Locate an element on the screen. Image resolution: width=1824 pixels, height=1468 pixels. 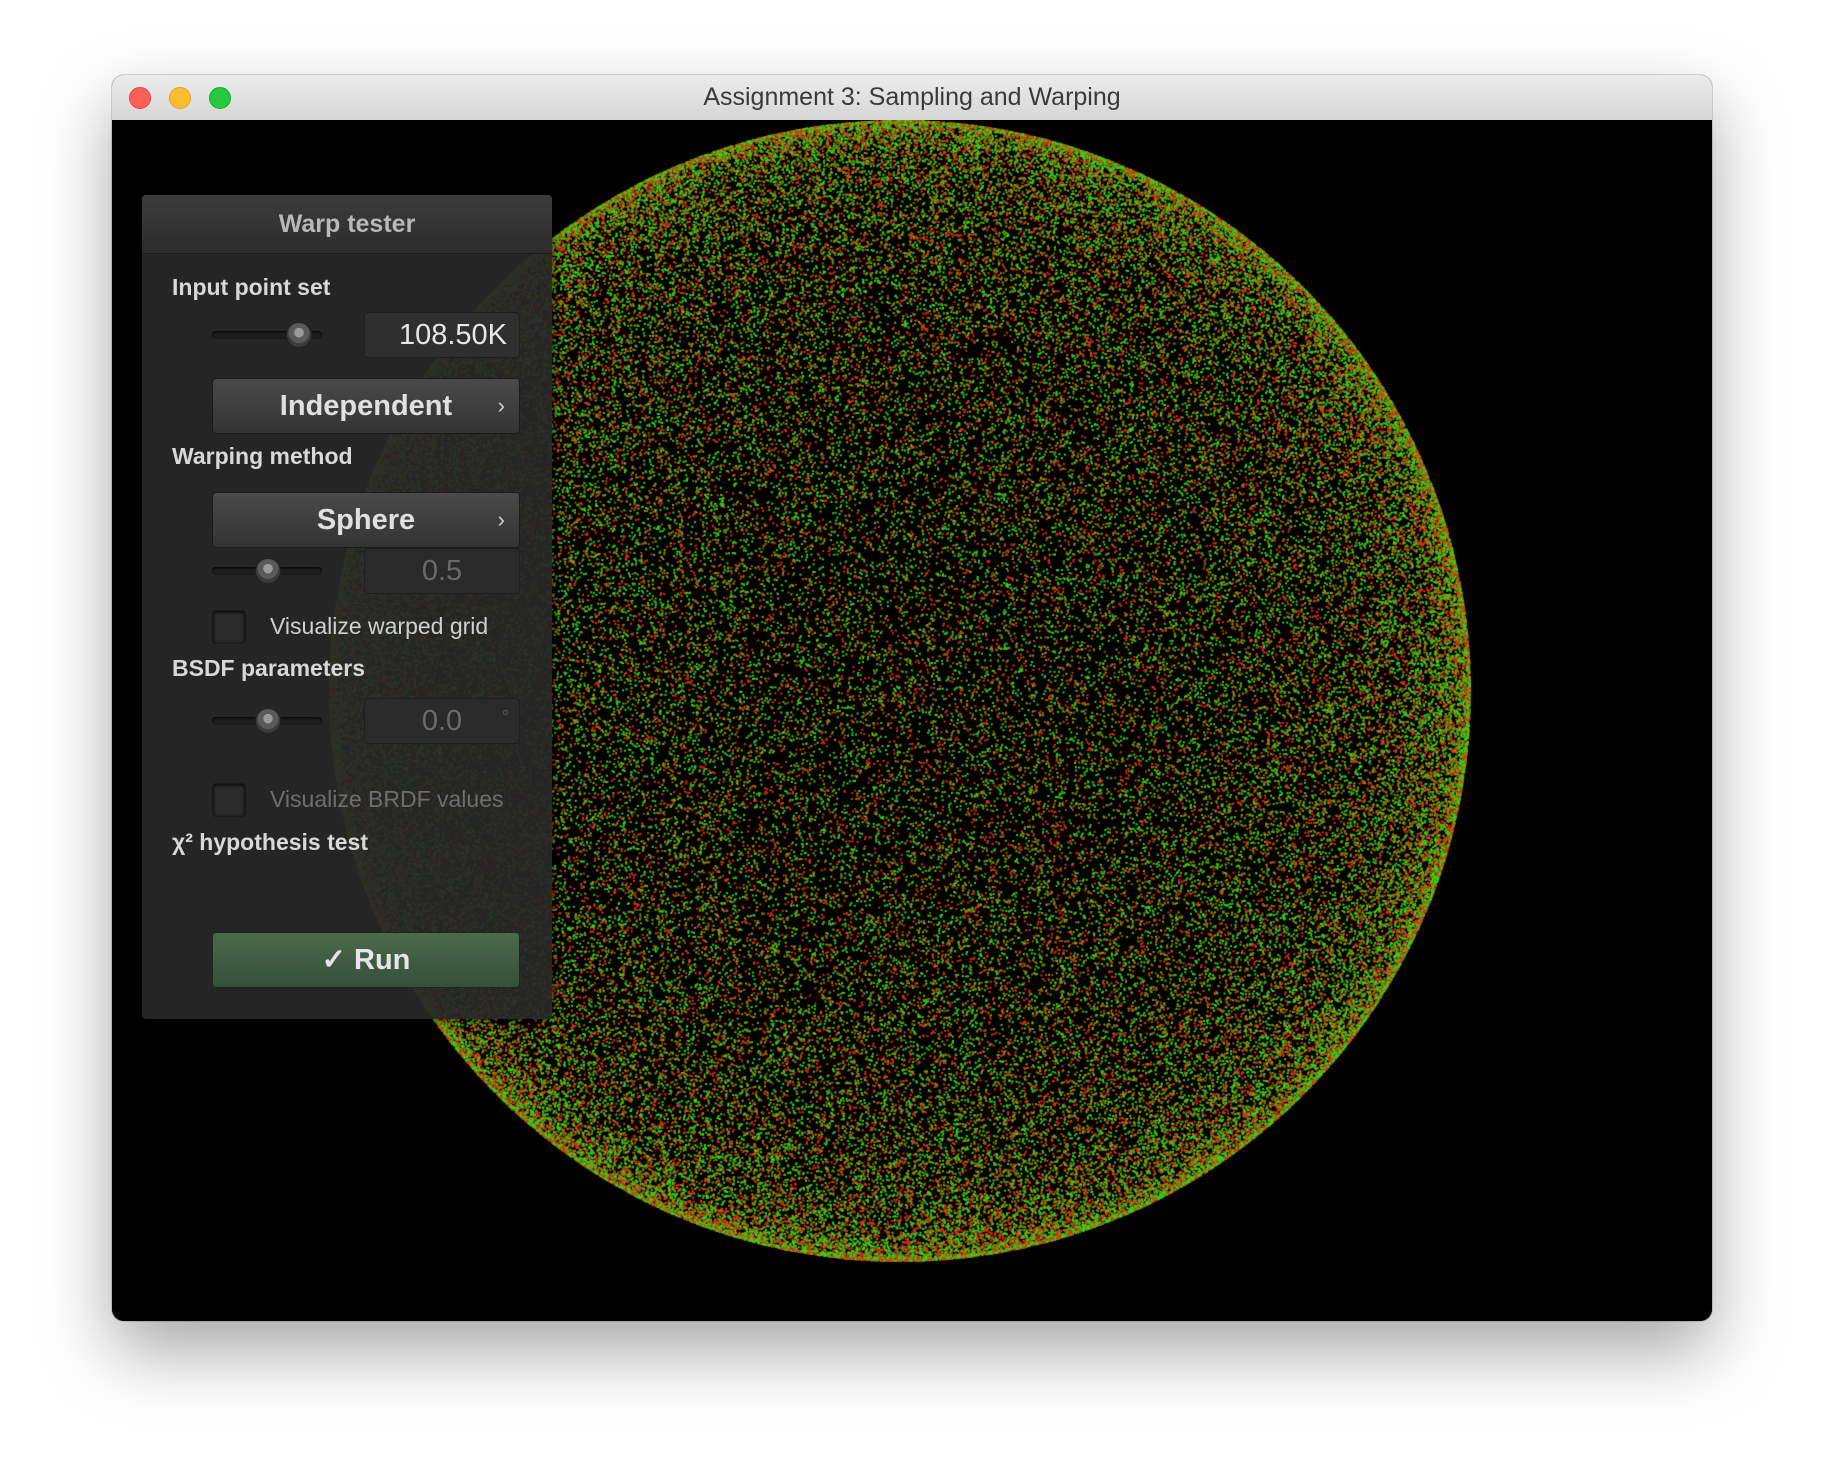
point-pattern-dropdown: Independent › is located at coordinates (366, 406).